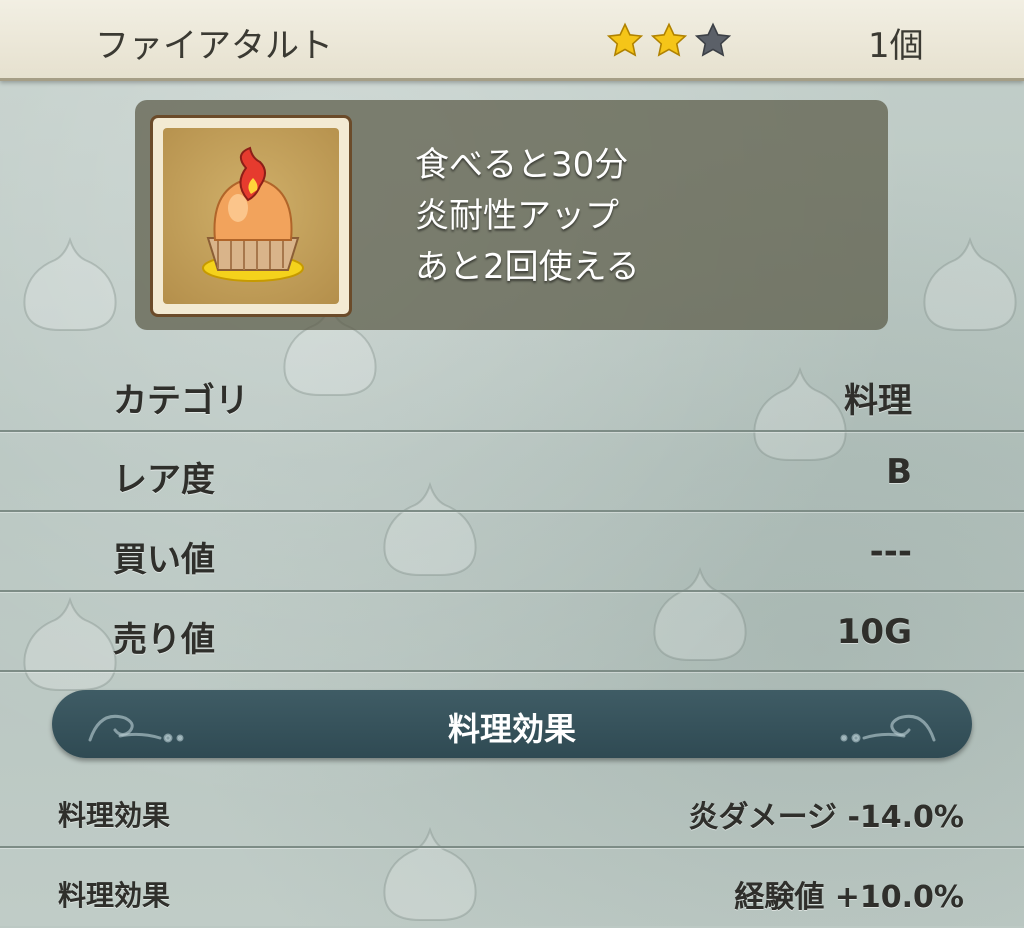 This screenshot has width=1024, height=928. Describe the element at coordinates (849, 897) in the screenshot. I see `effect-value: 経験値 +10.0%` at that location.